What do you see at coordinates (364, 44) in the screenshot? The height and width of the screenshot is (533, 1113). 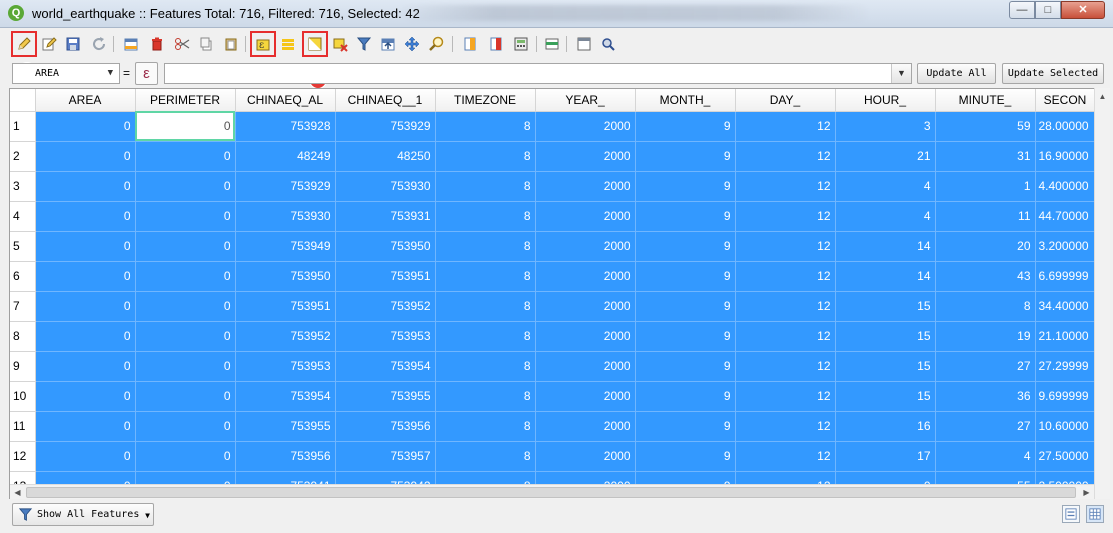 I see `filter-selected-button` at bounding box center [364, 44].